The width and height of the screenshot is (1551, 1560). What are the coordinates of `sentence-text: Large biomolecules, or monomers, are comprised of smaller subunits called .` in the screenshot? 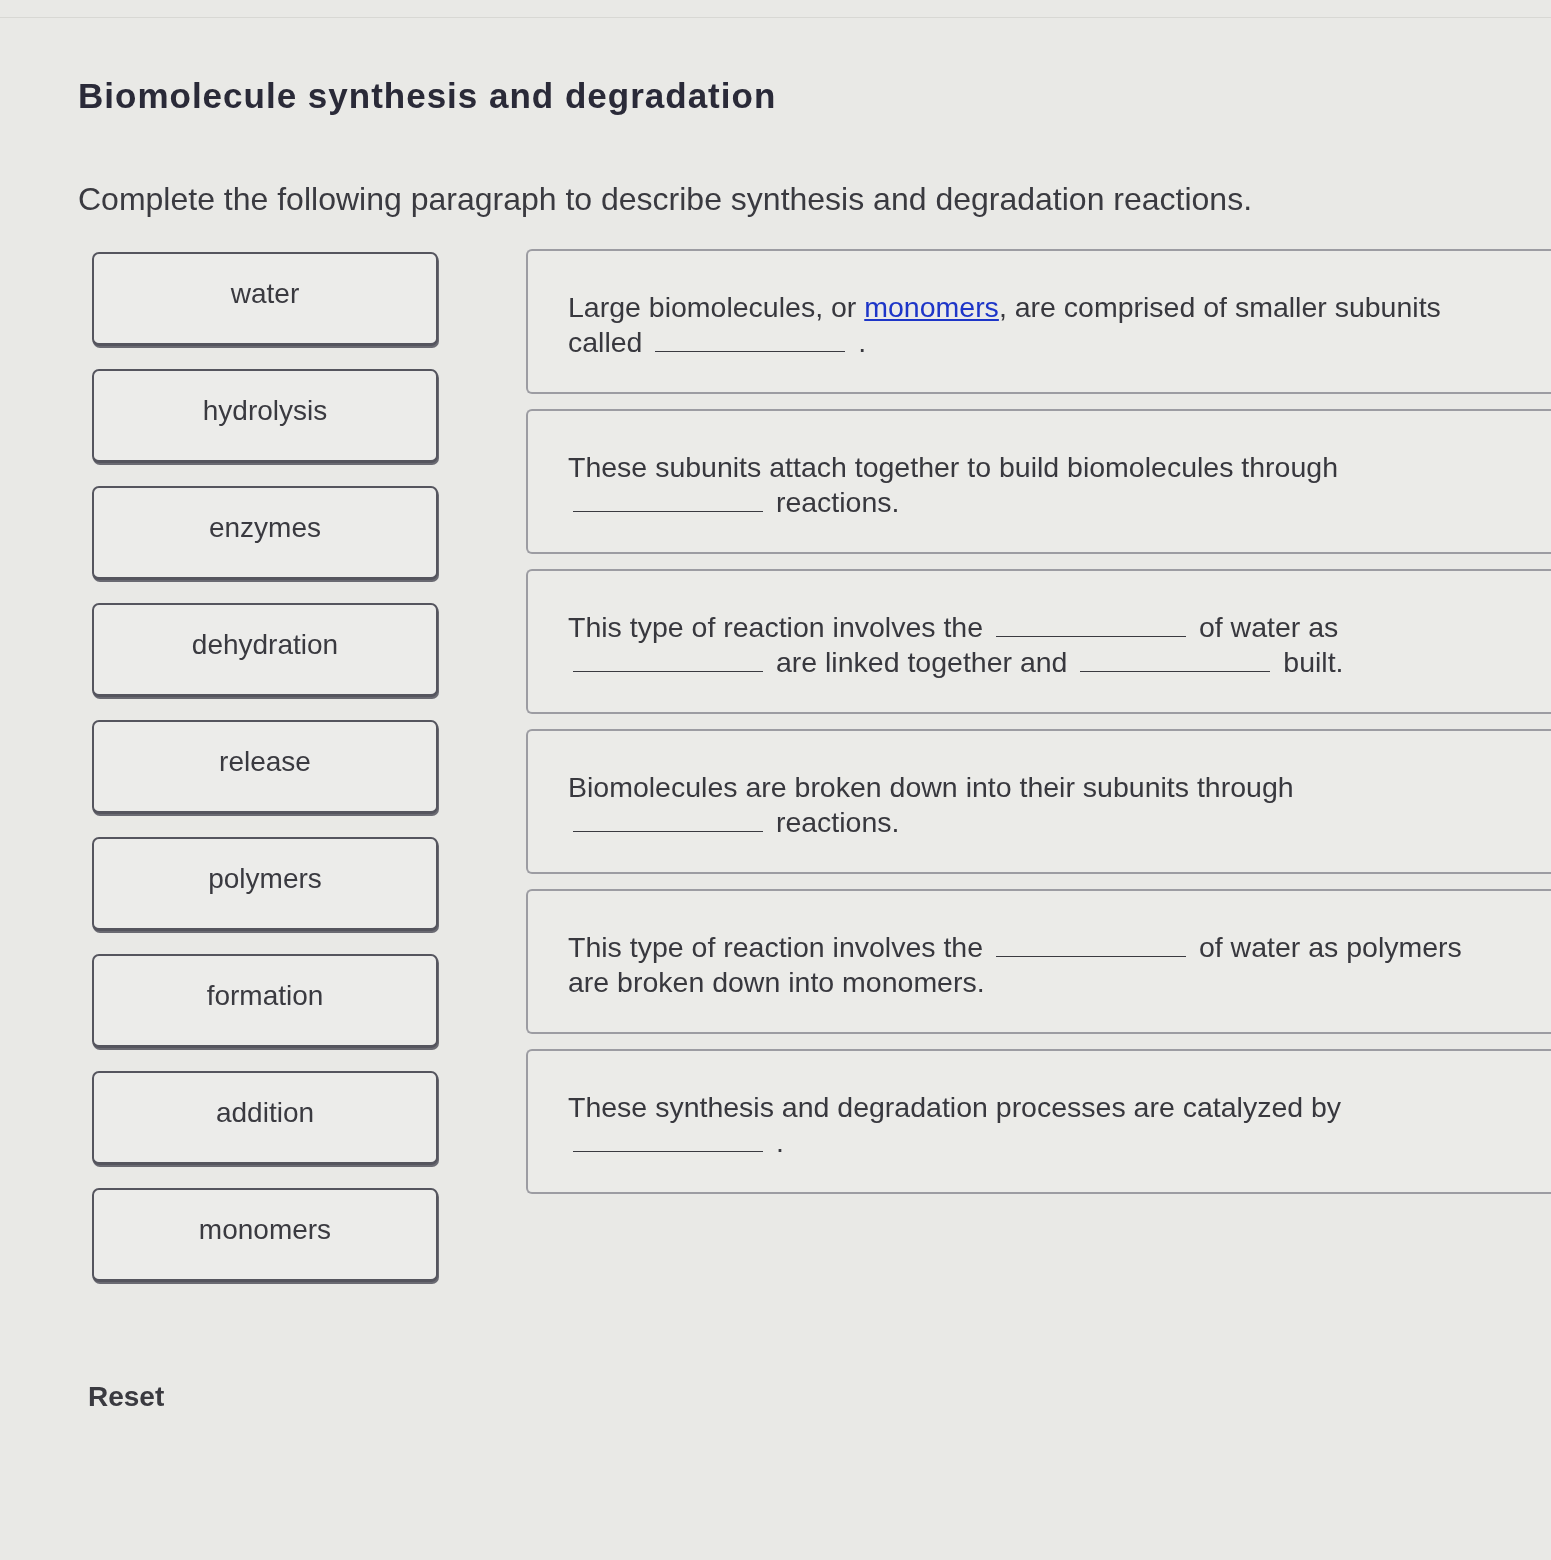 It's located at (1005, 325).